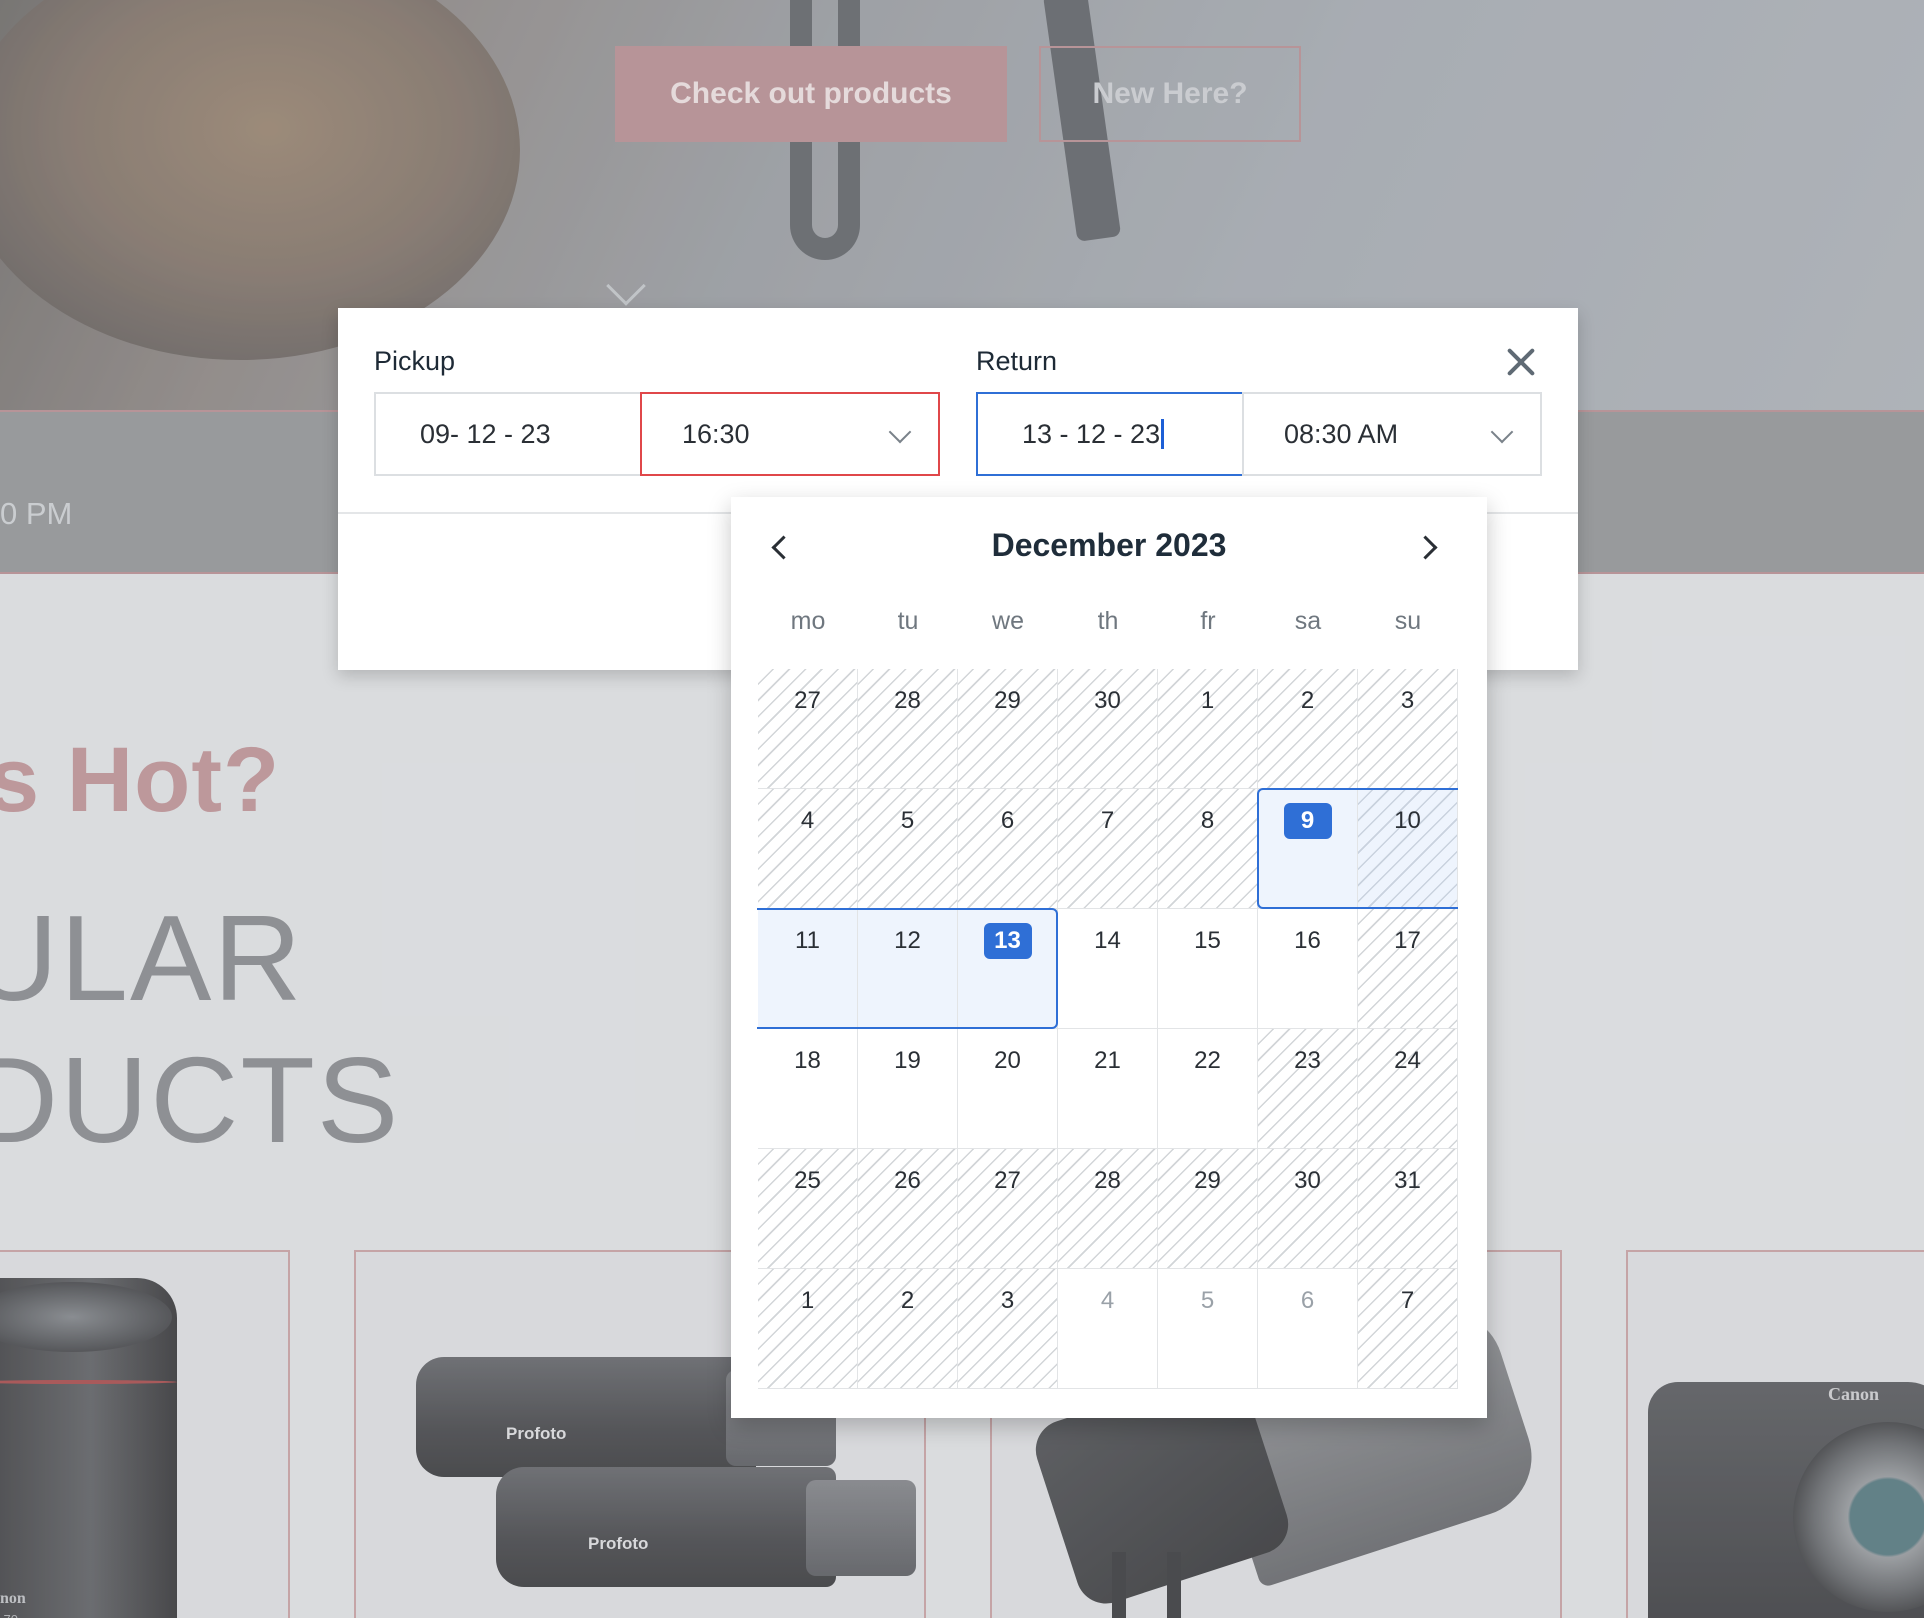  What do you see at coordinates (808, 1089) in the screenshot?
I see `calendar-day: 18` at bounding box center [808, 1089].